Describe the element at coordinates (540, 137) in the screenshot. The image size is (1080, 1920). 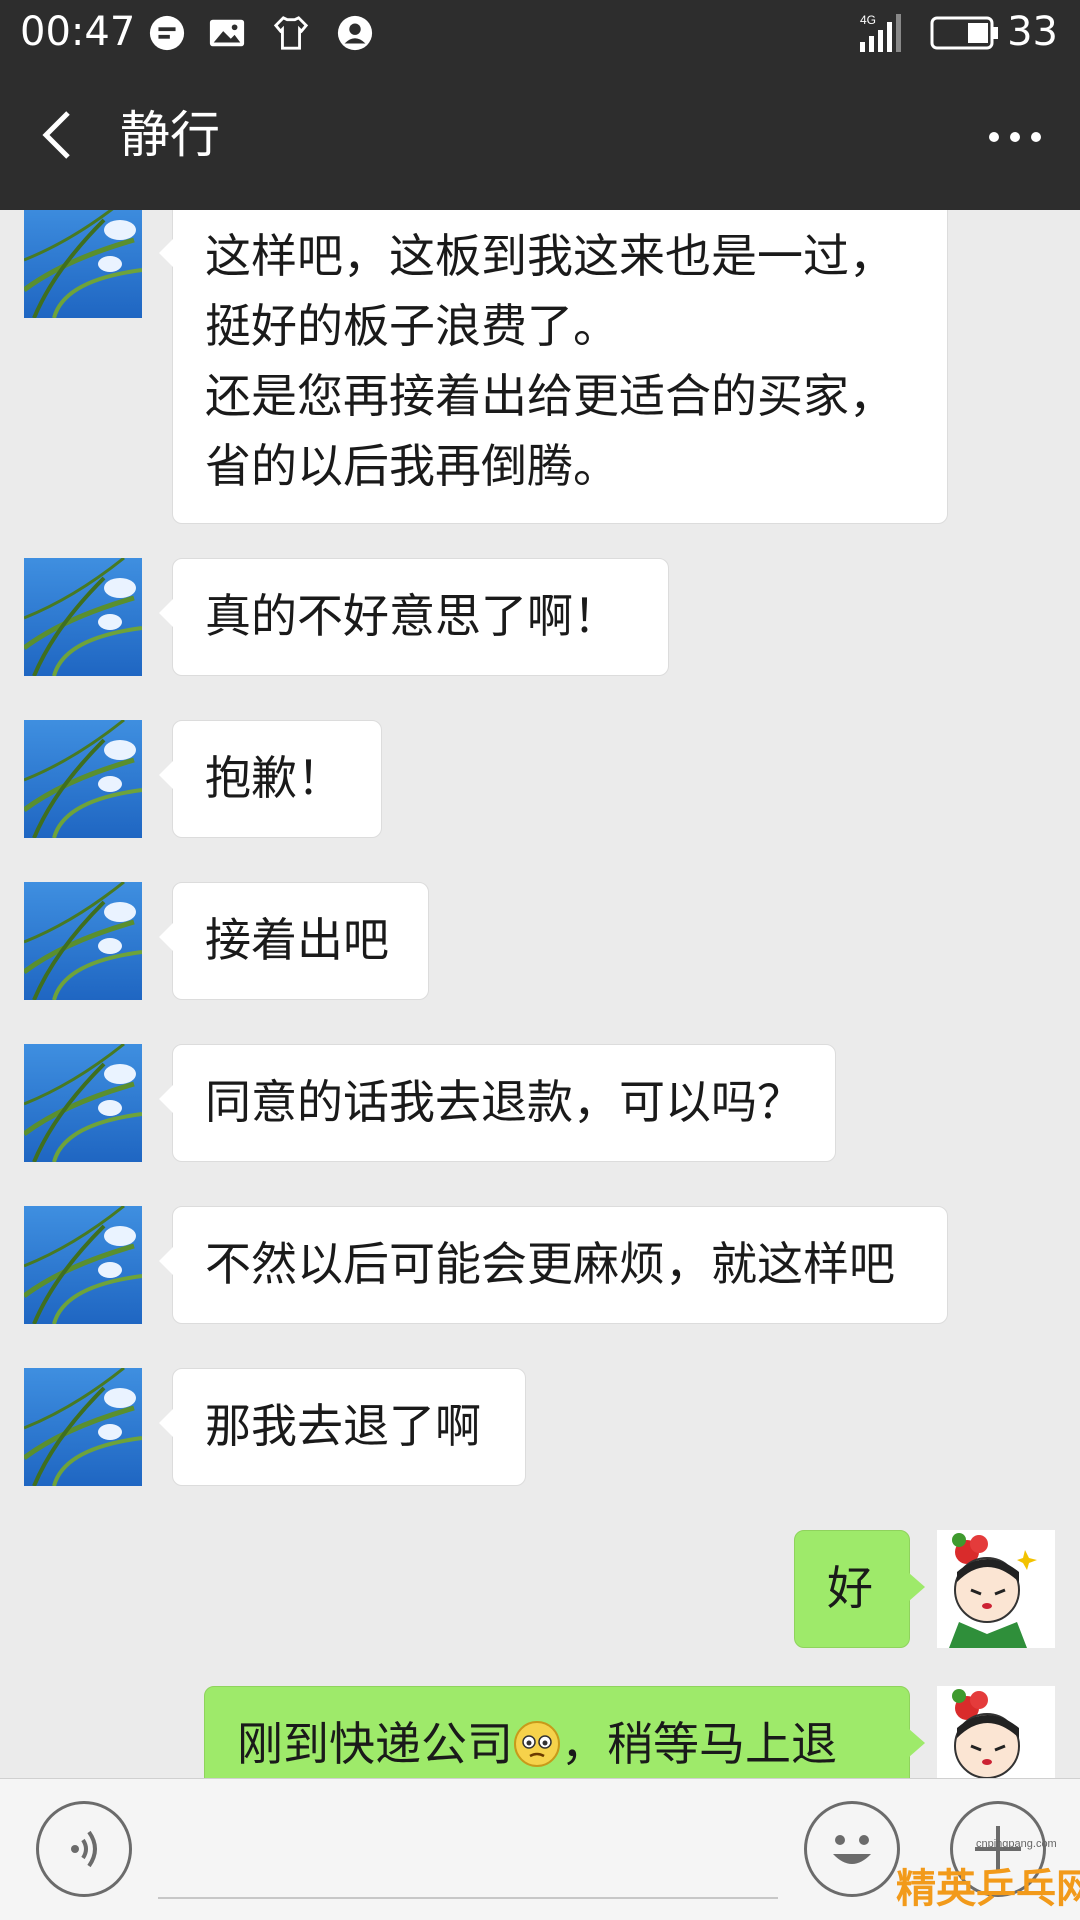
I see `chat-header: 静行` at that location.